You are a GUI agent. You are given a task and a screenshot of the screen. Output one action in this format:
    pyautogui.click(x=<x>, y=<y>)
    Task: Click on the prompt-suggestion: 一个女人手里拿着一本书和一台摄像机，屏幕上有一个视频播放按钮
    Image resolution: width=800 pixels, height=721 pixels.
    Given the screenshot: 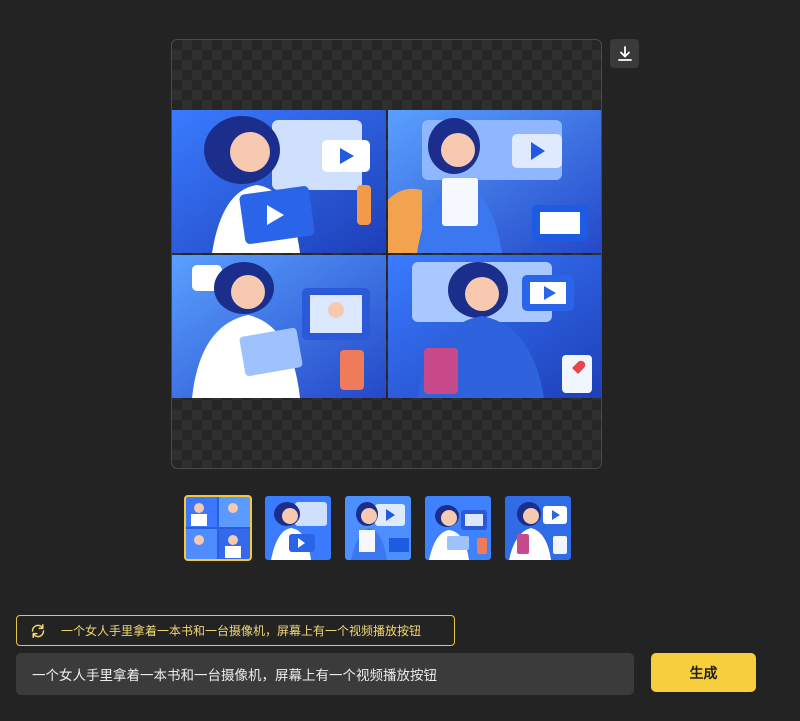 What is the action you would take?
    pyautogui.click(x=235, y=630)
    